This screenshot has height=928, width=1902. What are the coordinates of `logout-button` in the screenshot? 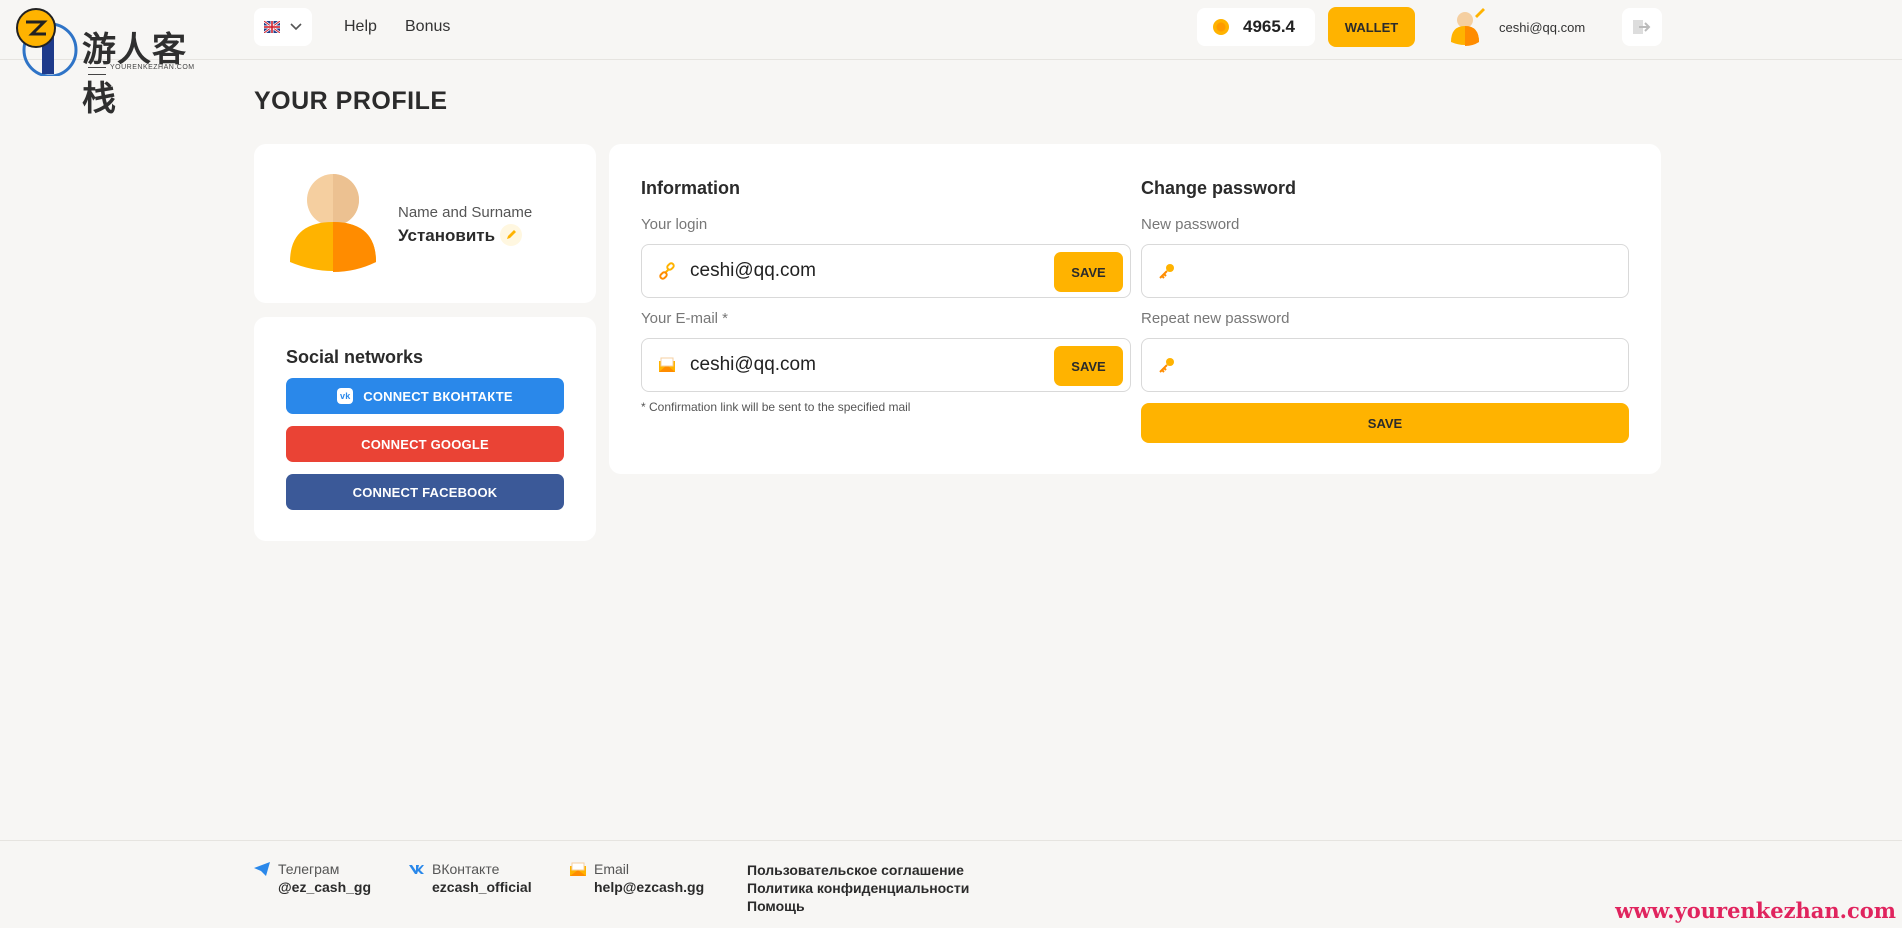 It's located at (1642, 27).